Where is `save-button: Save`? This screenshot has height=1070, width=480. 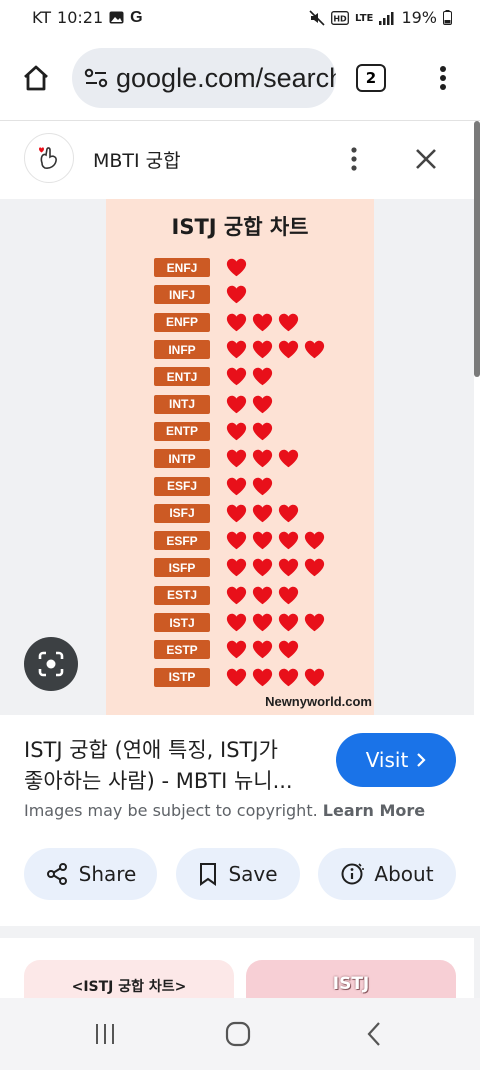
save-button: Save is located at coordinates (238, 874).